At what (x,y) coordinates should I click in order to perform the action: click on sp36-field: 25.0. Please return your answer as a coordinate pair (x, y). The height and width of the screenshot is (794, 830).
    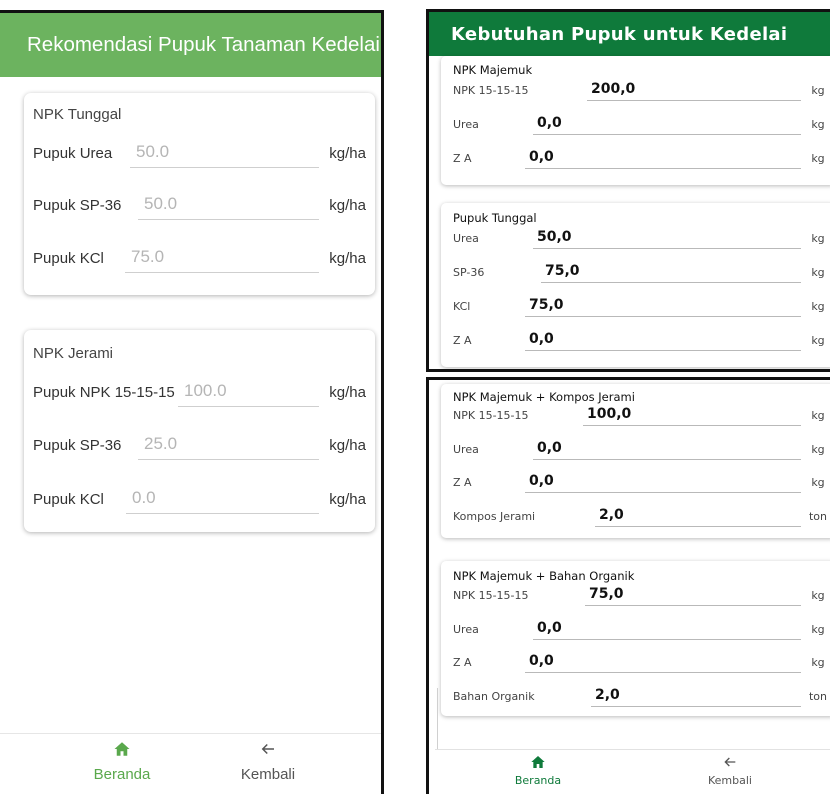
    Looking at the image, I should click on (160, 444).